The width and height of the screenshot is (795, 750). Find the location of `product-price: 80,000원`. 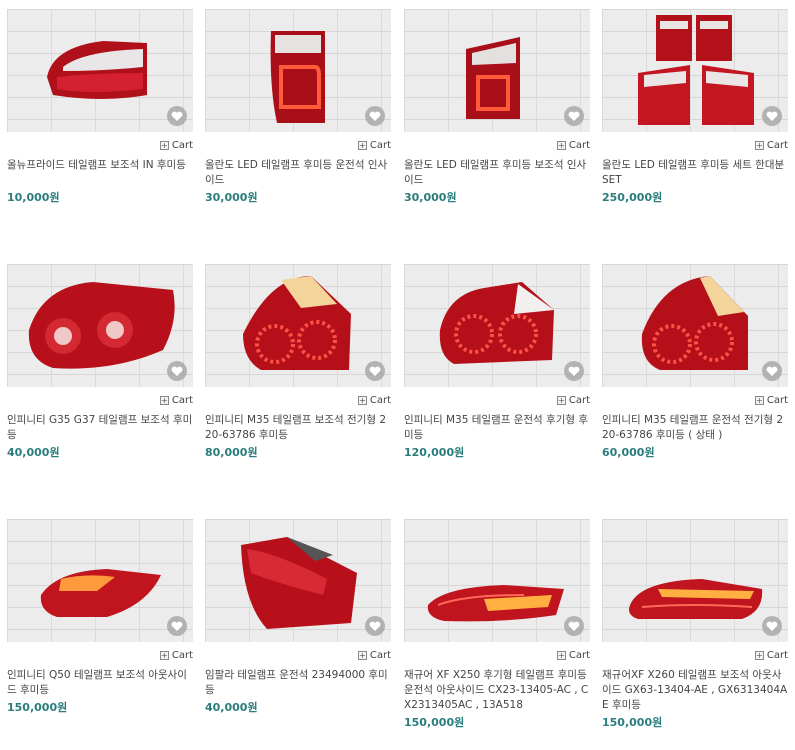

product-price: 80,000원 is located at coordinates (231, 452).